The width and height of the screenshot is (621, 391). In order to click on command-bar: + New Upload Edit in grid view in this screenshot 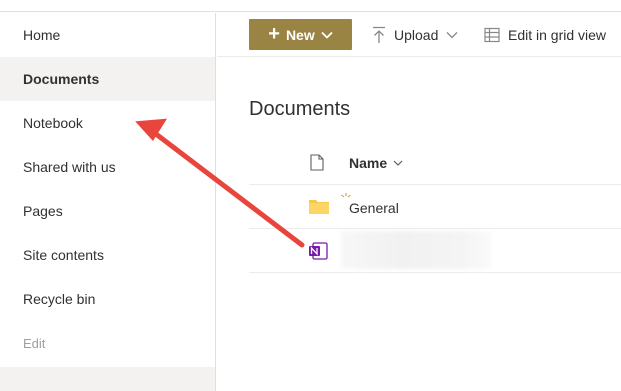, I will do `click(419, 35)`.